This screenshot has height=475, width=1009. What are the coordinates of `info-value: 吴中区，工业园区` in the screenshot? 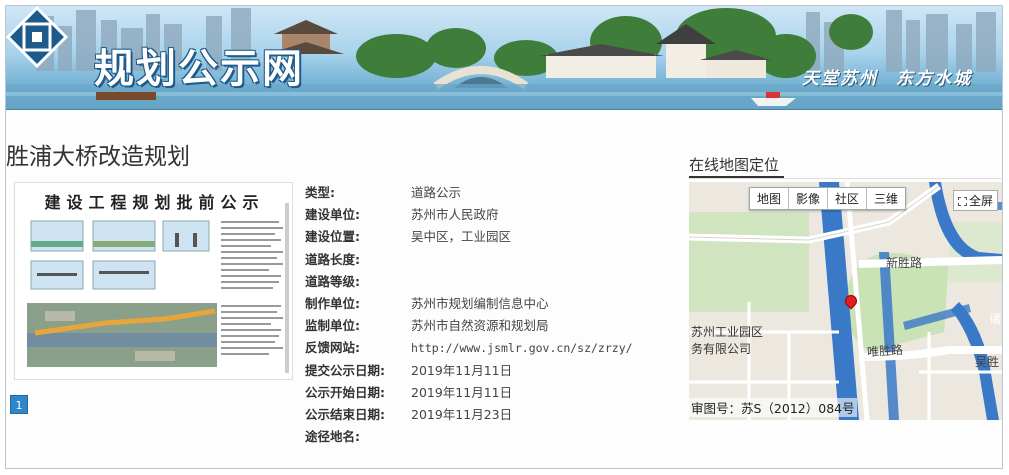 It's located at (461, 237).